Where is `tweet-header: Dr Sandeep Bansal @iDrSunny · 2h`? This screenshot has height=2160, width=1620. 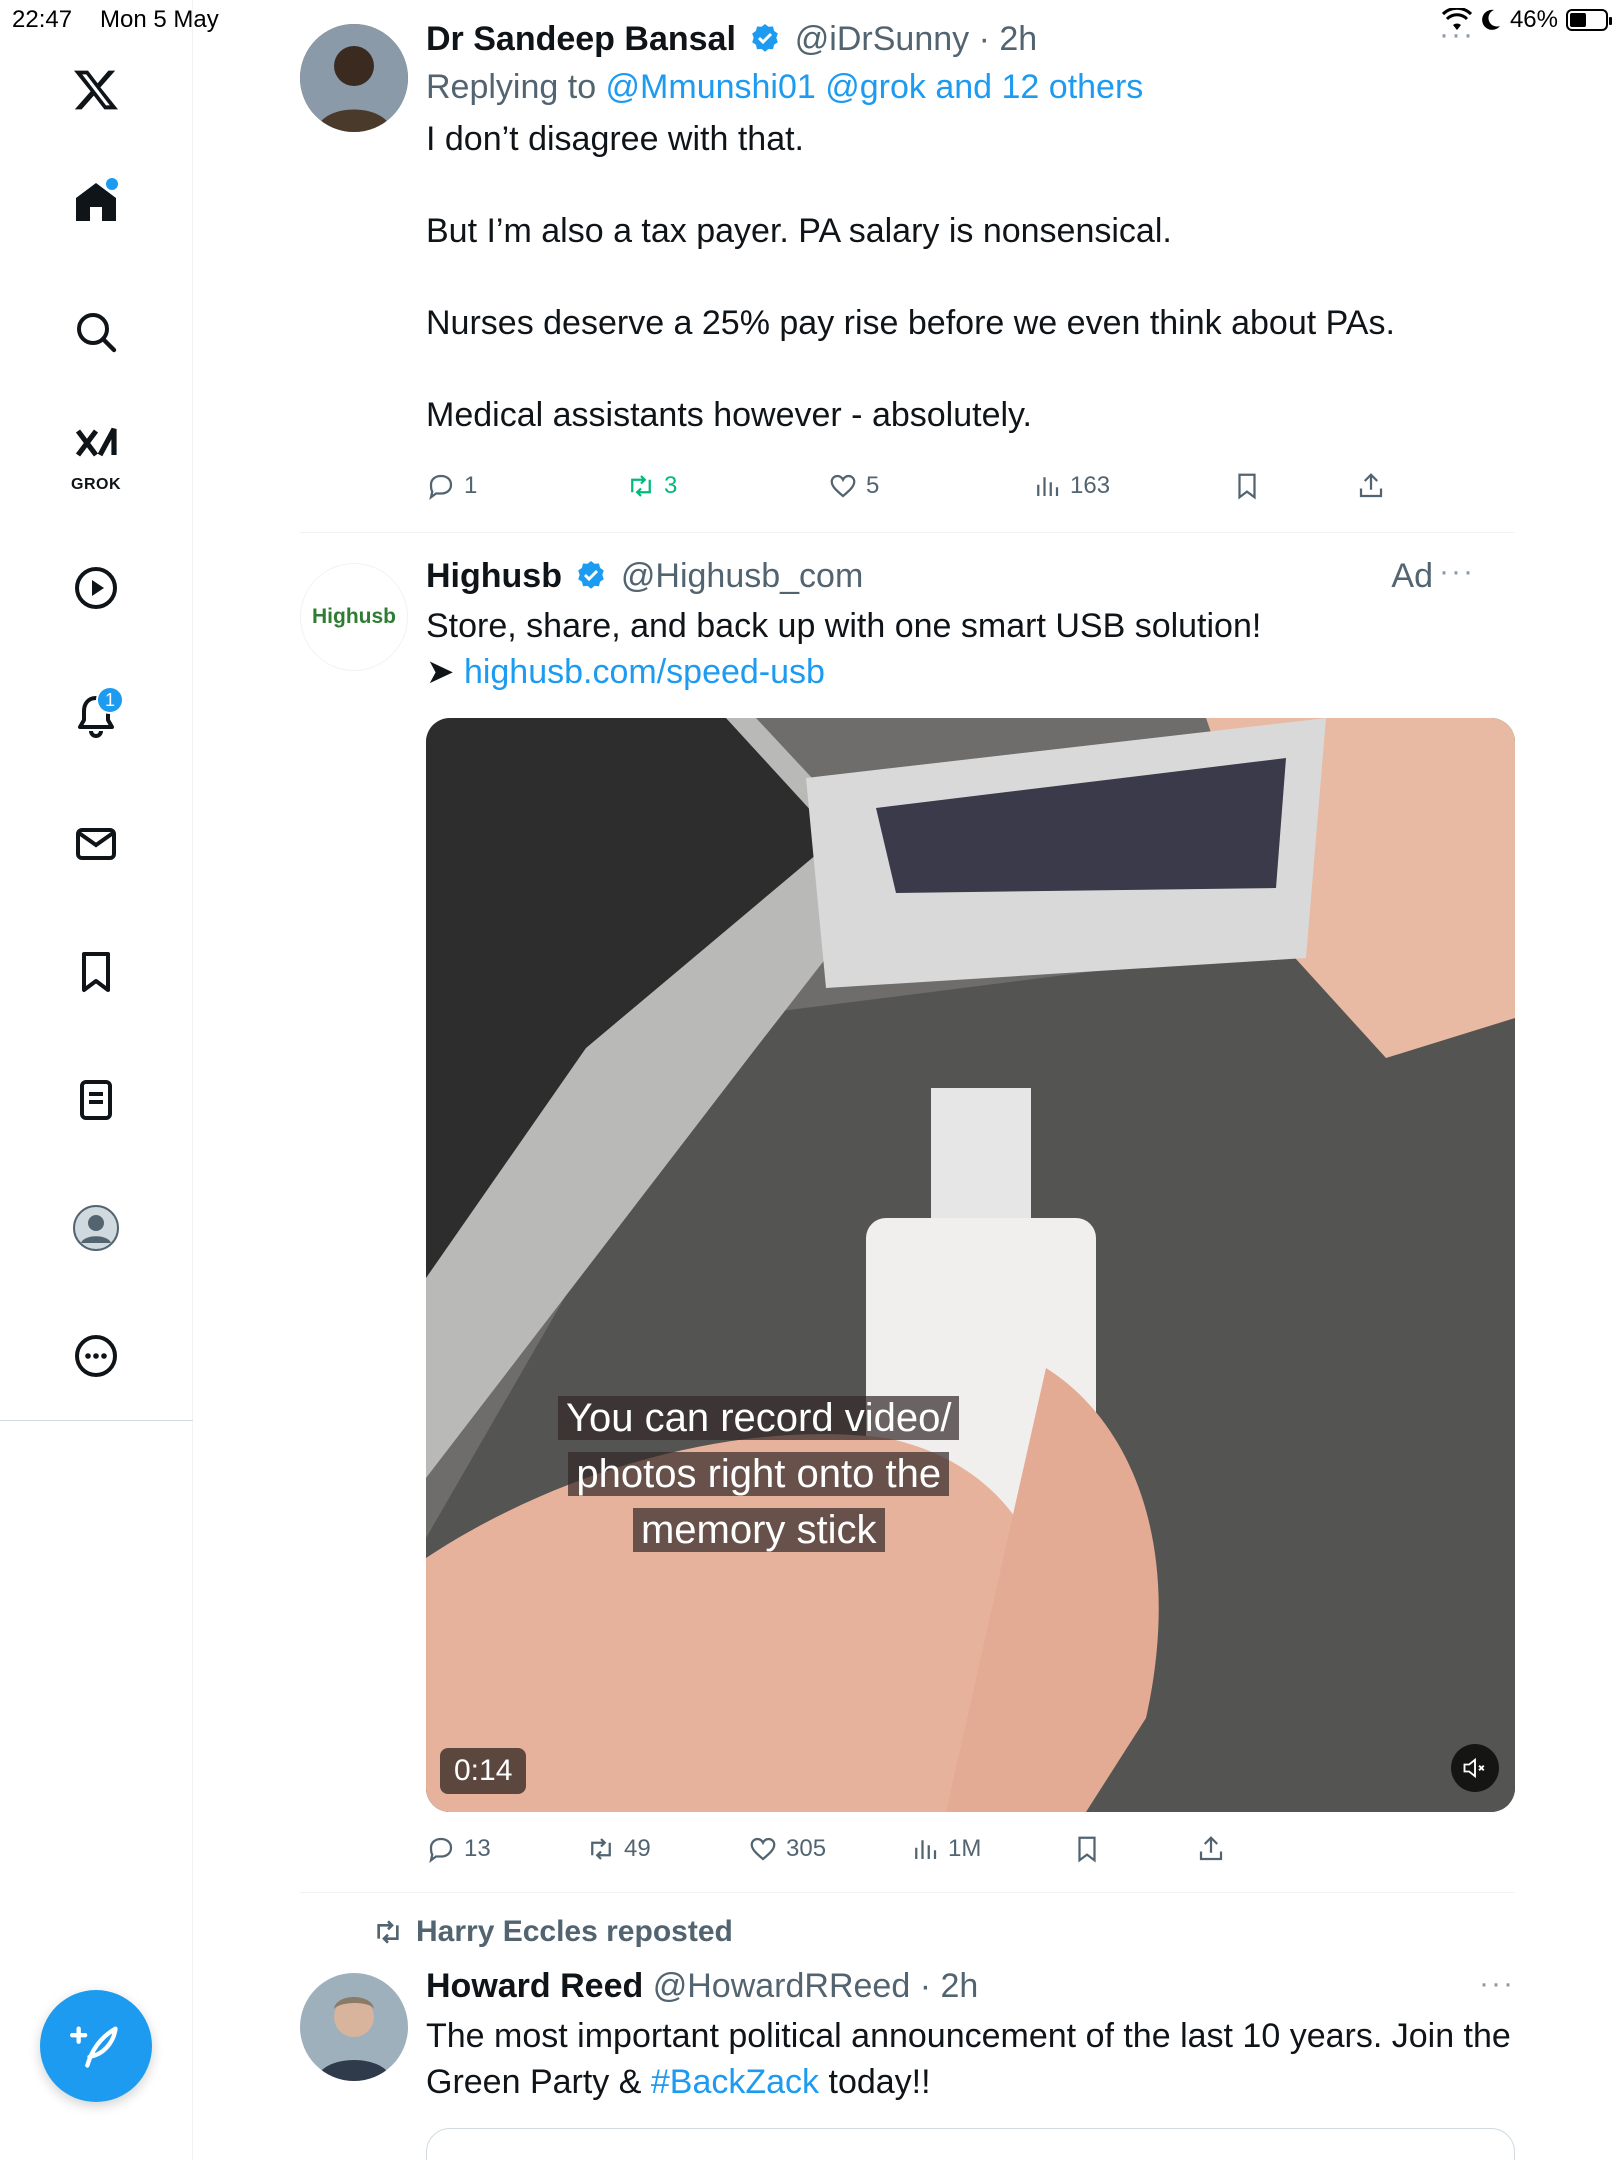
tweet-header: Dr Sandeep Bansal @iDrSunny · 2h is located at coordinates (970, 39).